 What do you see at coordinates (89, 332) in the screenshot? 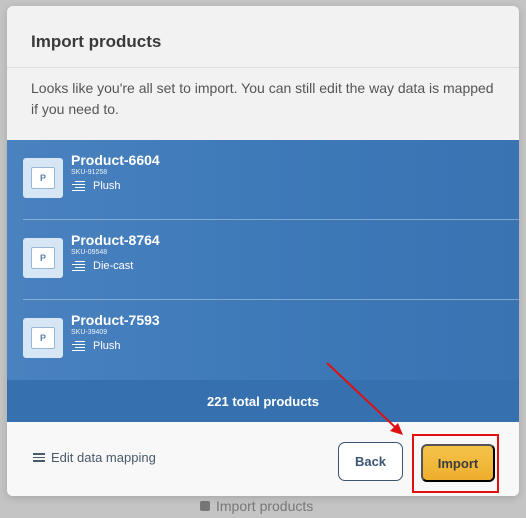
I see `product-sku: SKU-39409` at bounding box center [89, 332].